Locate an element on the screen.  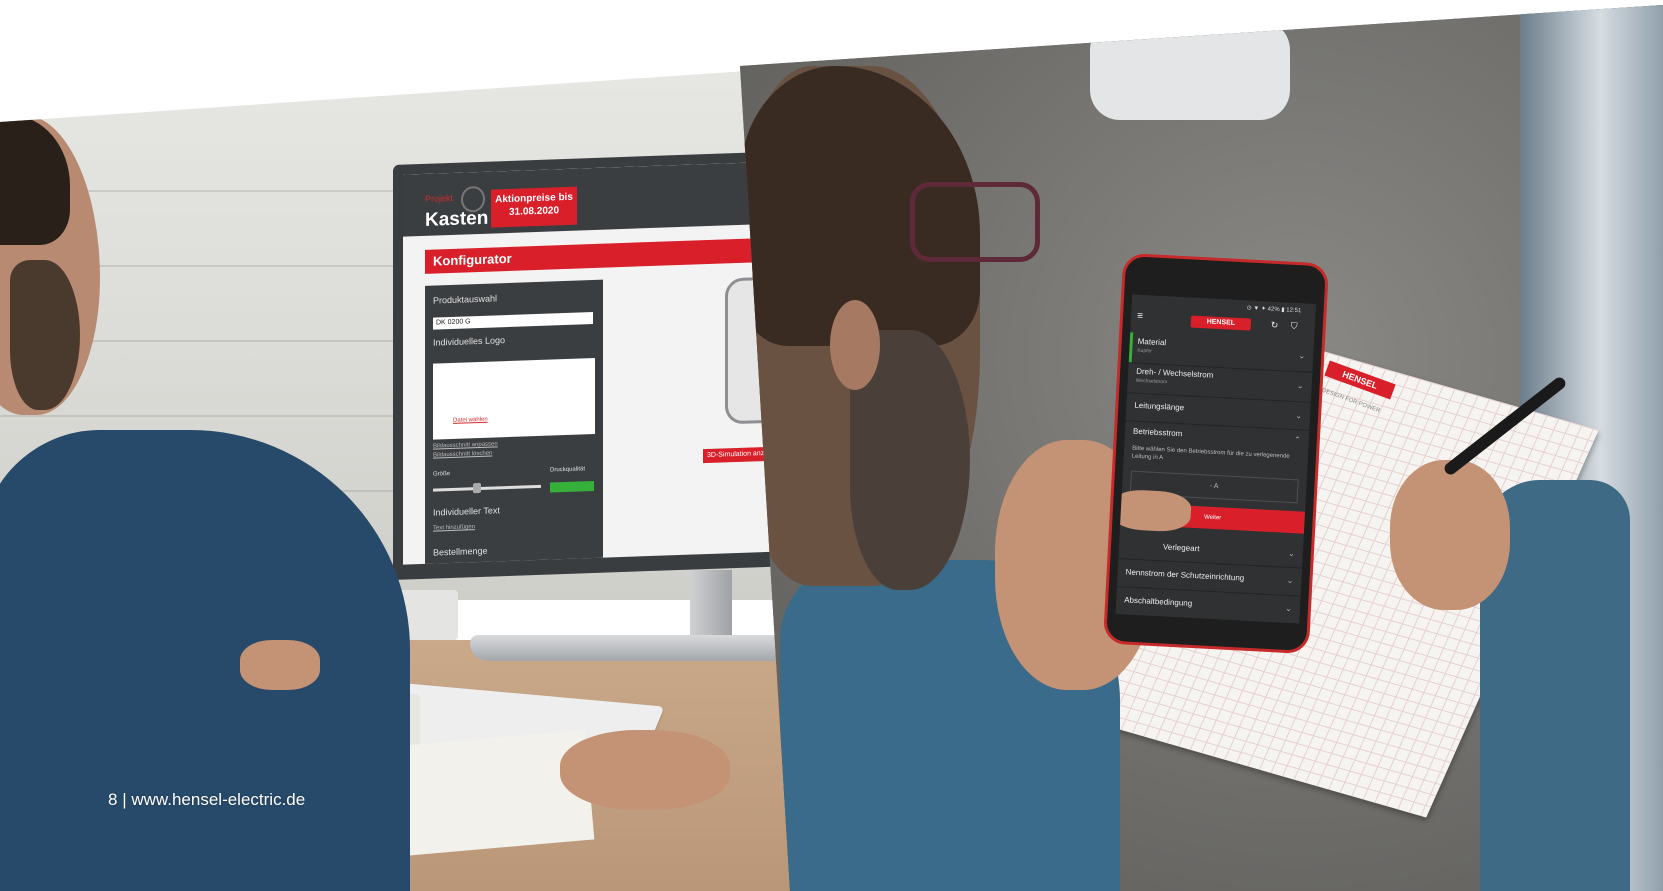
glasses is located at coordinates (975, 222).